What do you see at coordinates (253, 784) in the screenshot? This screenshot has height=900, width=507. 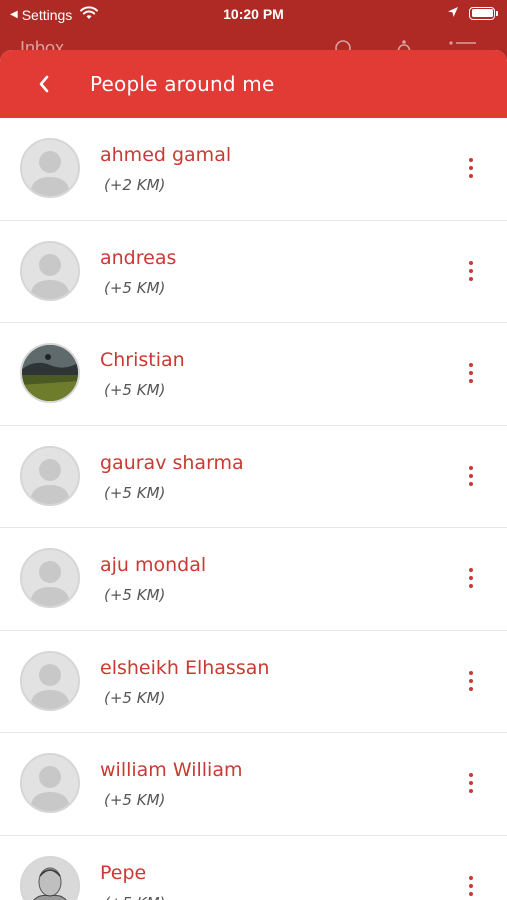 I see `list-item: william William (+5 KM)` at bounding box center [253, 784].